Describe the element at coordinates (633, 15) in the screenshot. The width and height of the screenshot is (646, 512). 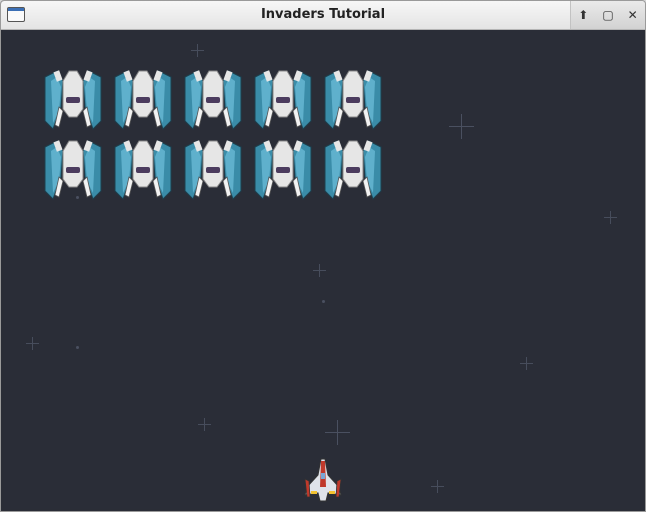
I see `close-button: ✕` at that location.